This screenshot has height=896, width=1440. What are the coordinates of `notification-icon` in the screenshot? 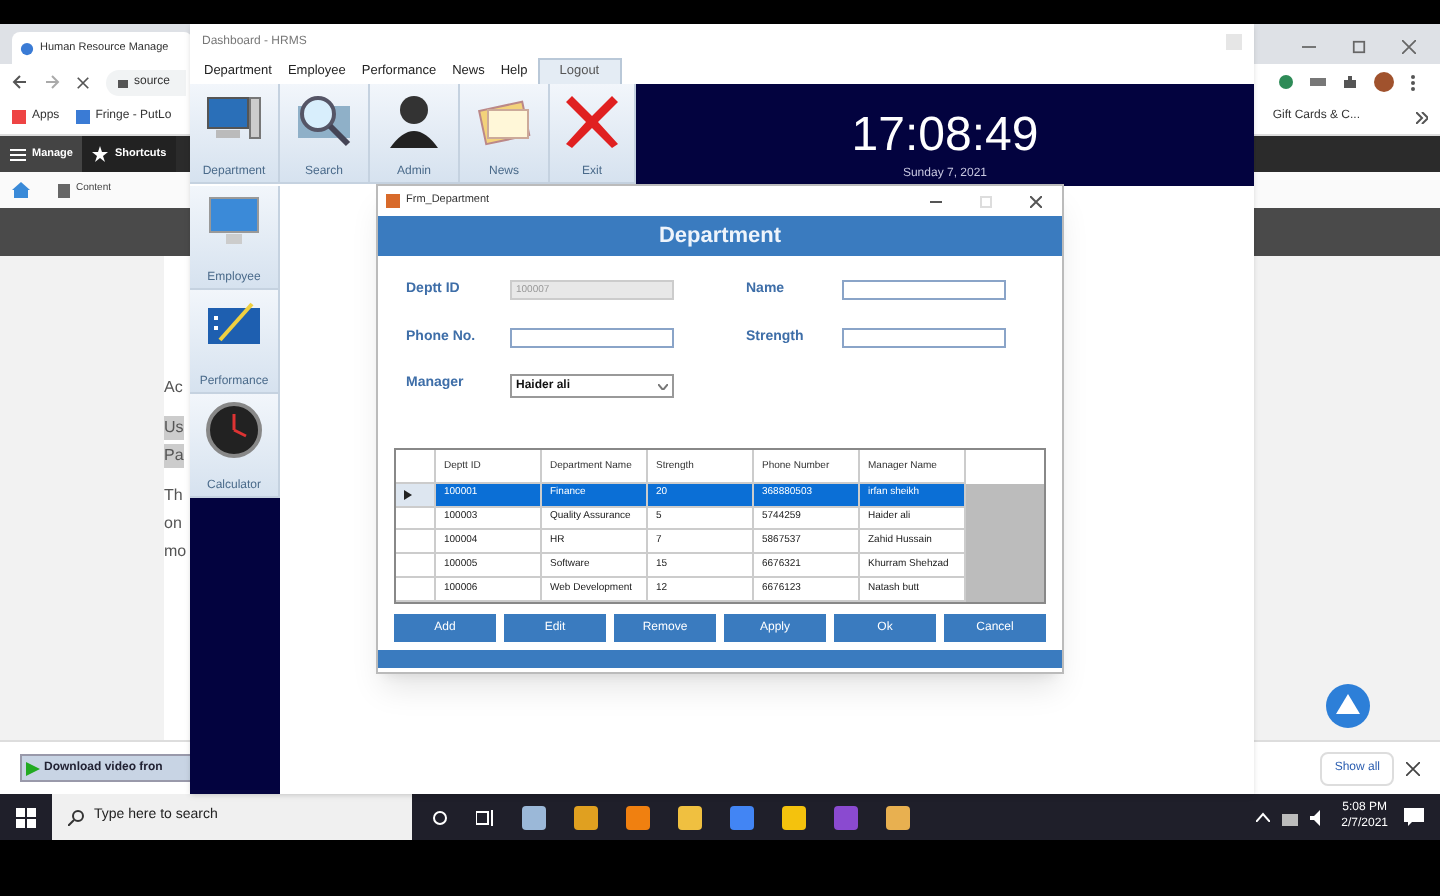 It's located at (1414, 817).